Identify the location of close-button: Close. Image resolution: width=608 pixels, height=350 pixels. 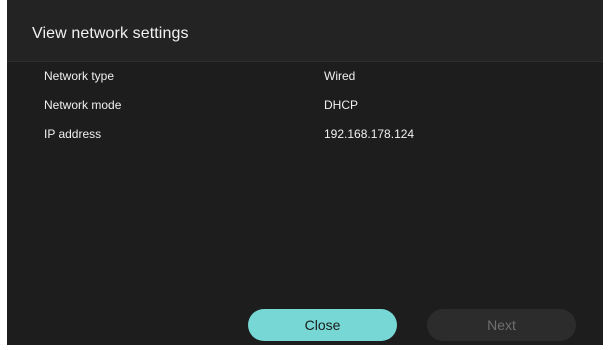
(322, 325).